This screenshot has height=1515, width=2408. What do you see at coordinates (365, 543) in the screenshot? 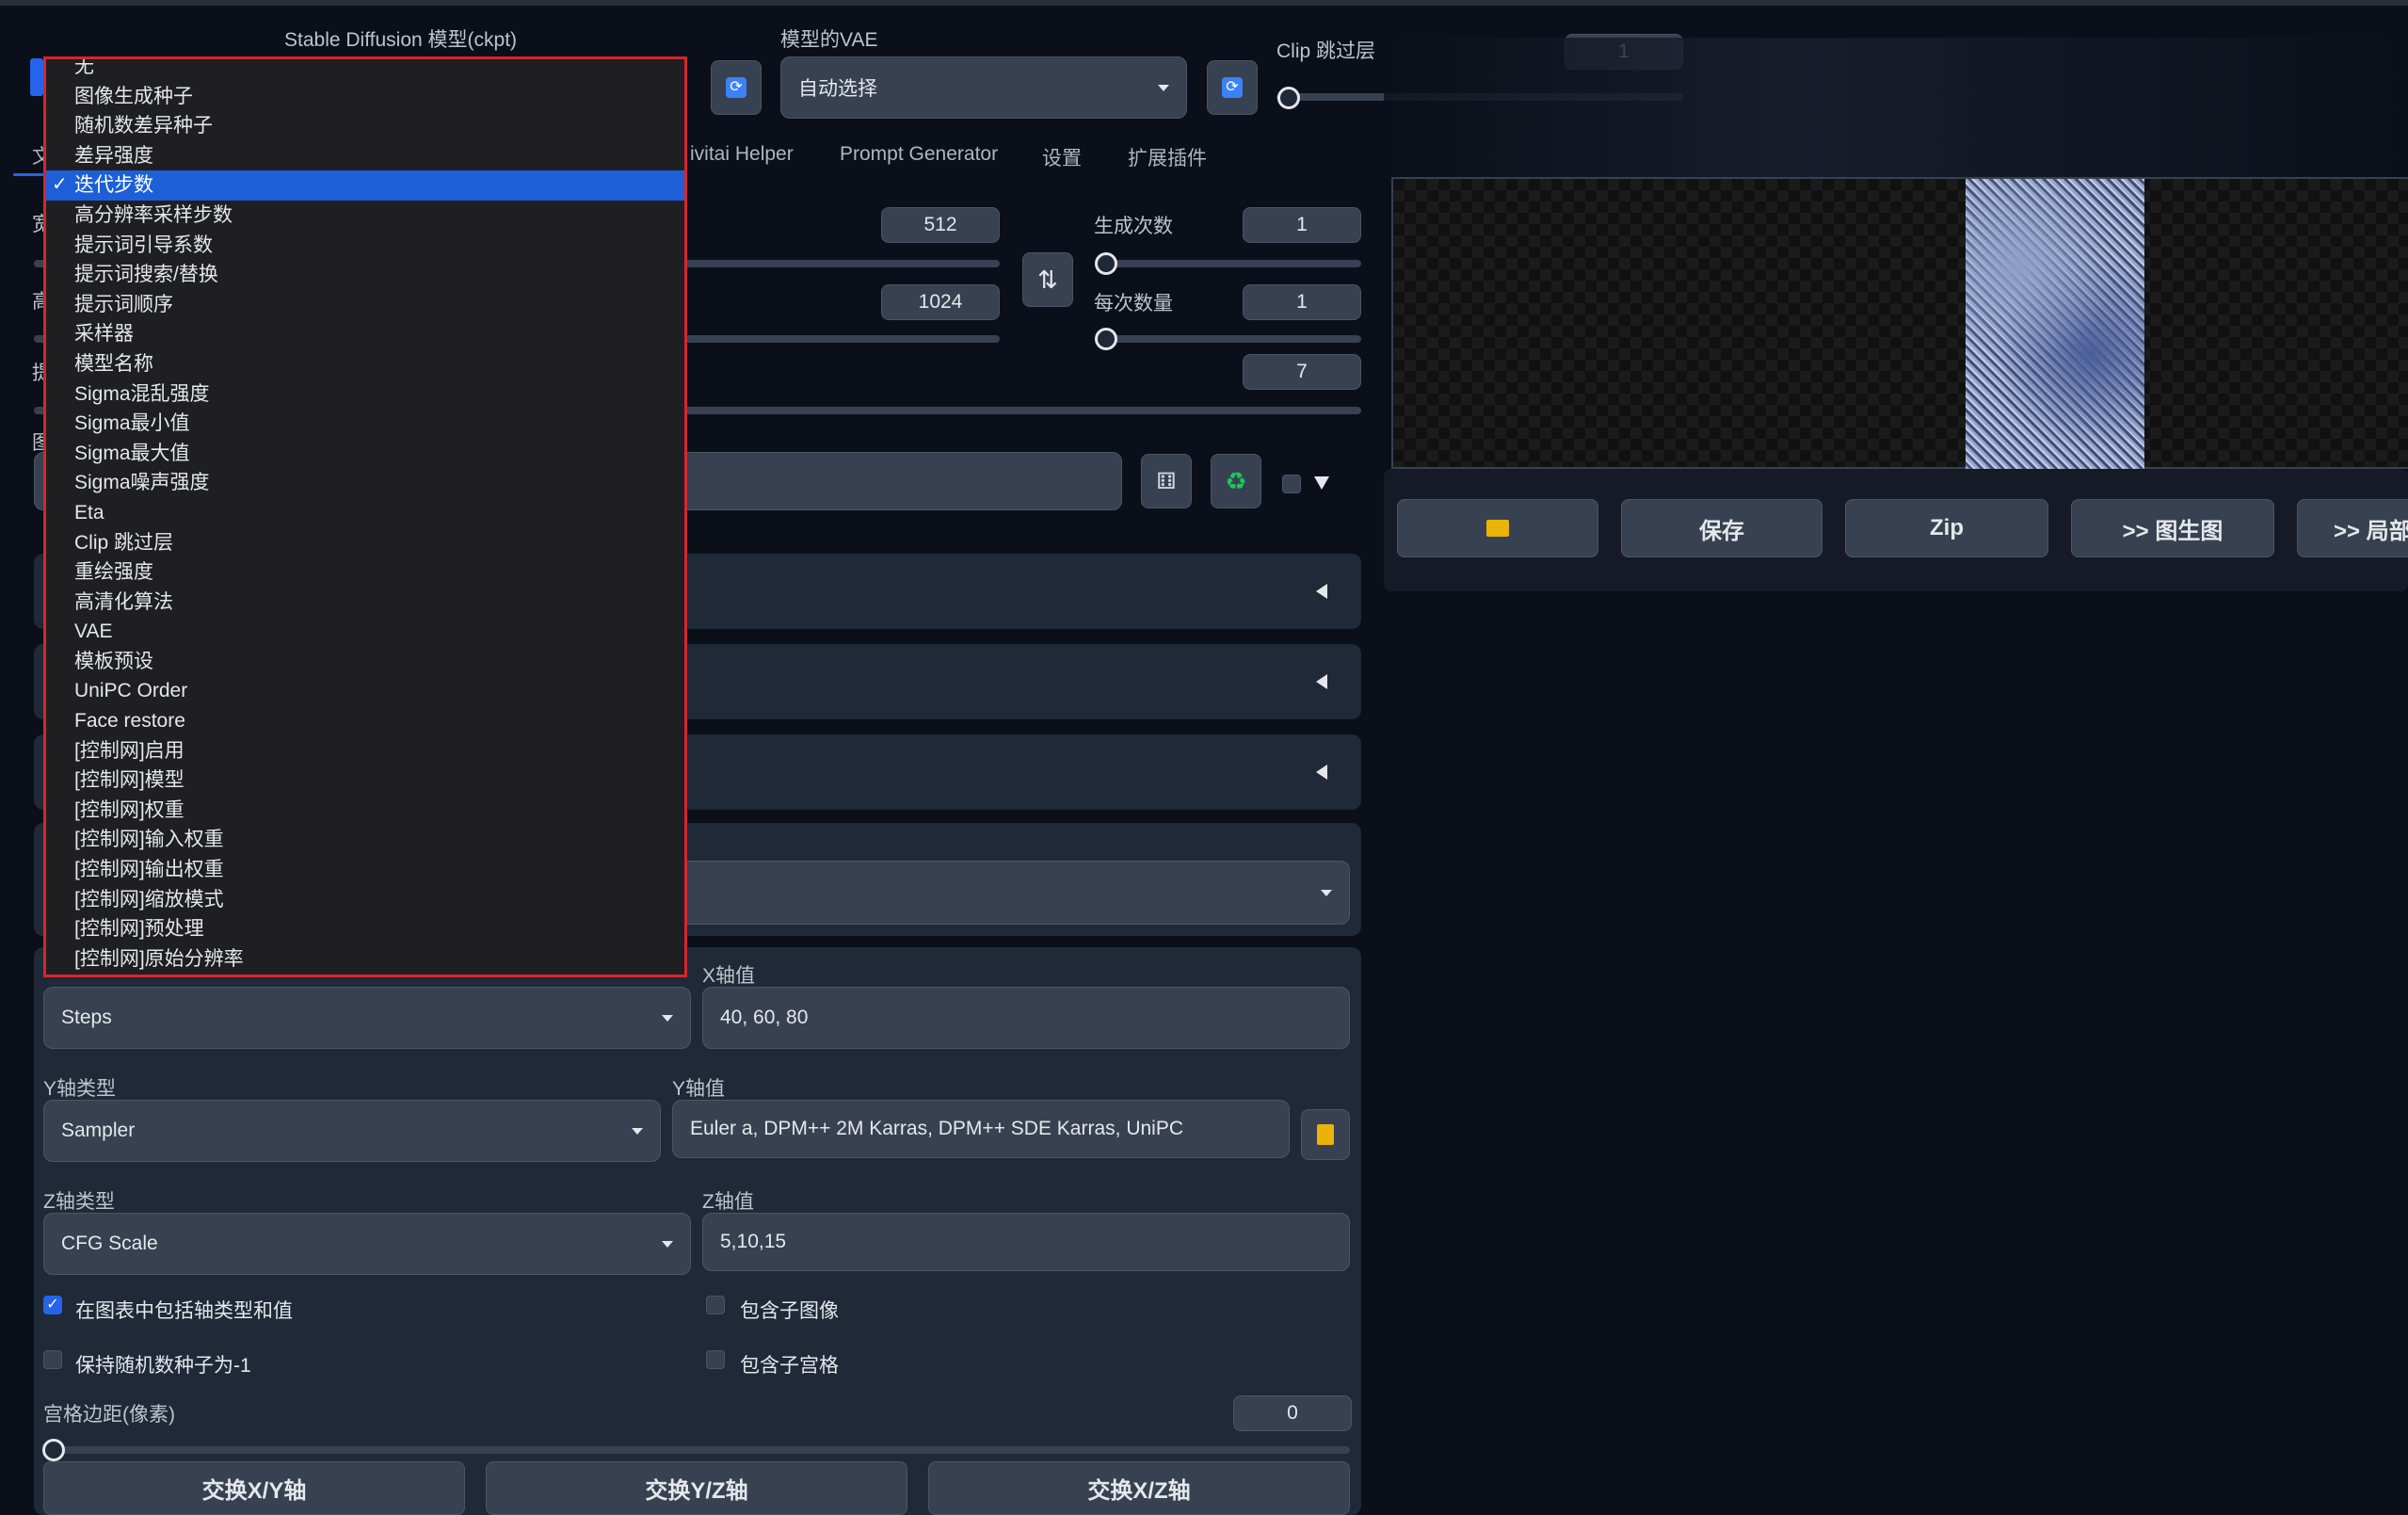
I see `dropdown-option: Clip 跳过层` at bounding box center [365, 543].